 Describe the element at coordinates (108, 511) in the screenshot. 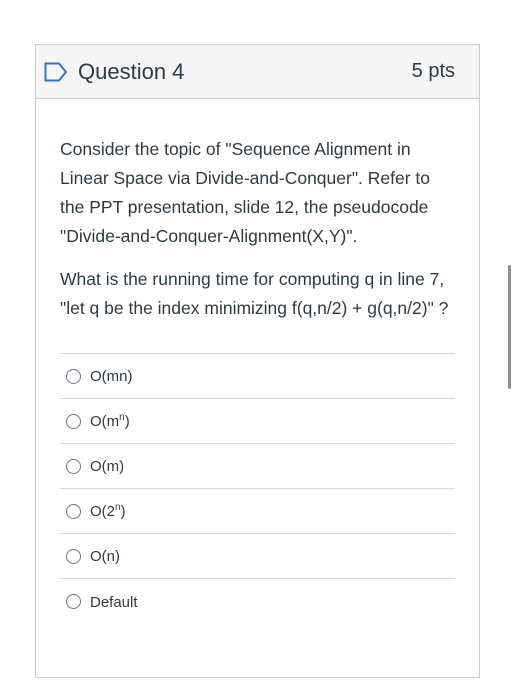

I see `answer-label: O(2n)` at that location.